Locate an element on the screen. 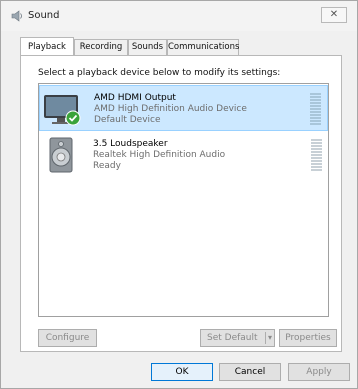 The height and width of the screenshot is (389, 358). device-status: Ready is located at coordinates (107, 166).